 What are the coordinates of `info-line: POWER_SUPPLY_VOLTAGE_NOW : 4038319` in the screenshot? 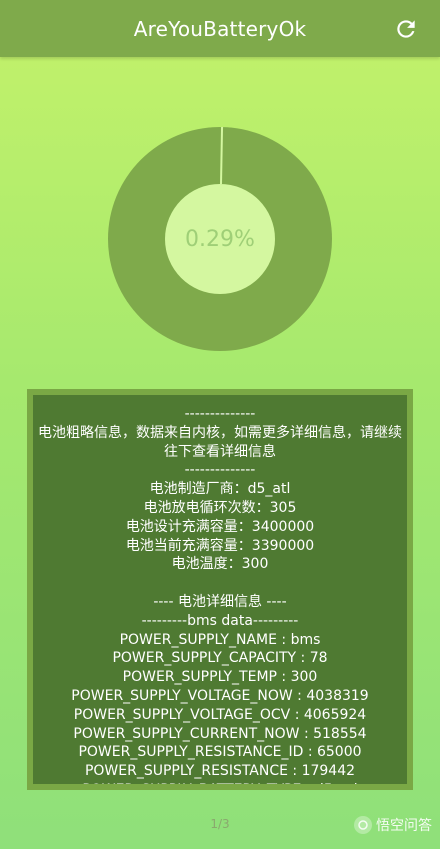 It's located at (220, 695).